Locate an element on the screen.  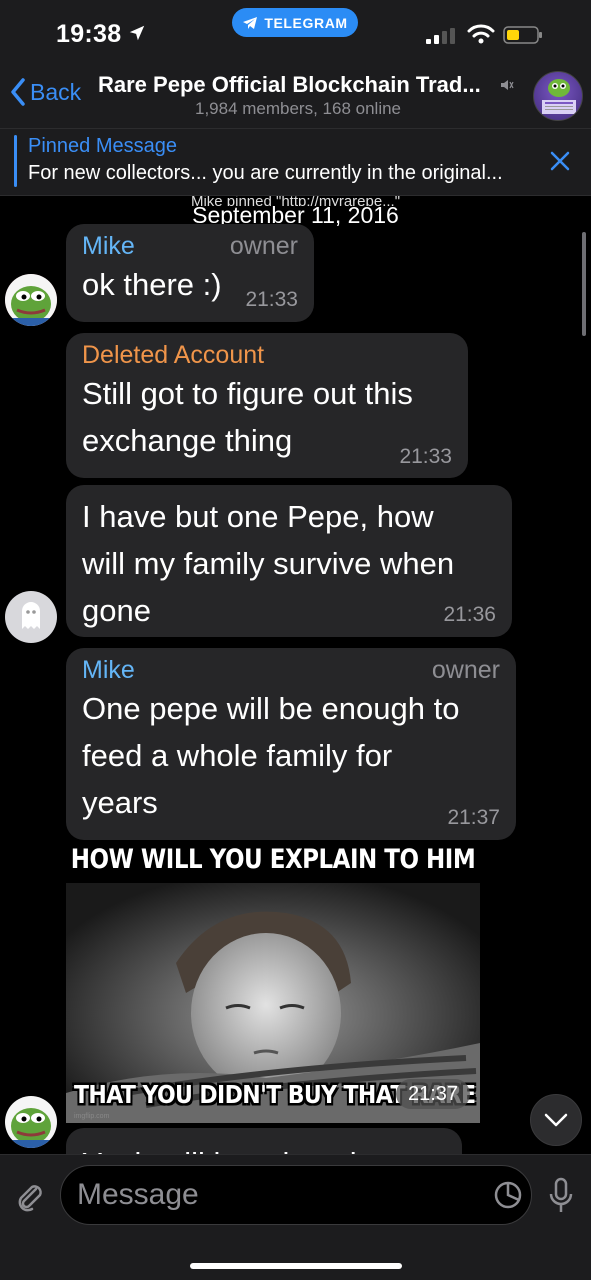
wifi-icon is located at coordinates (481, 34).